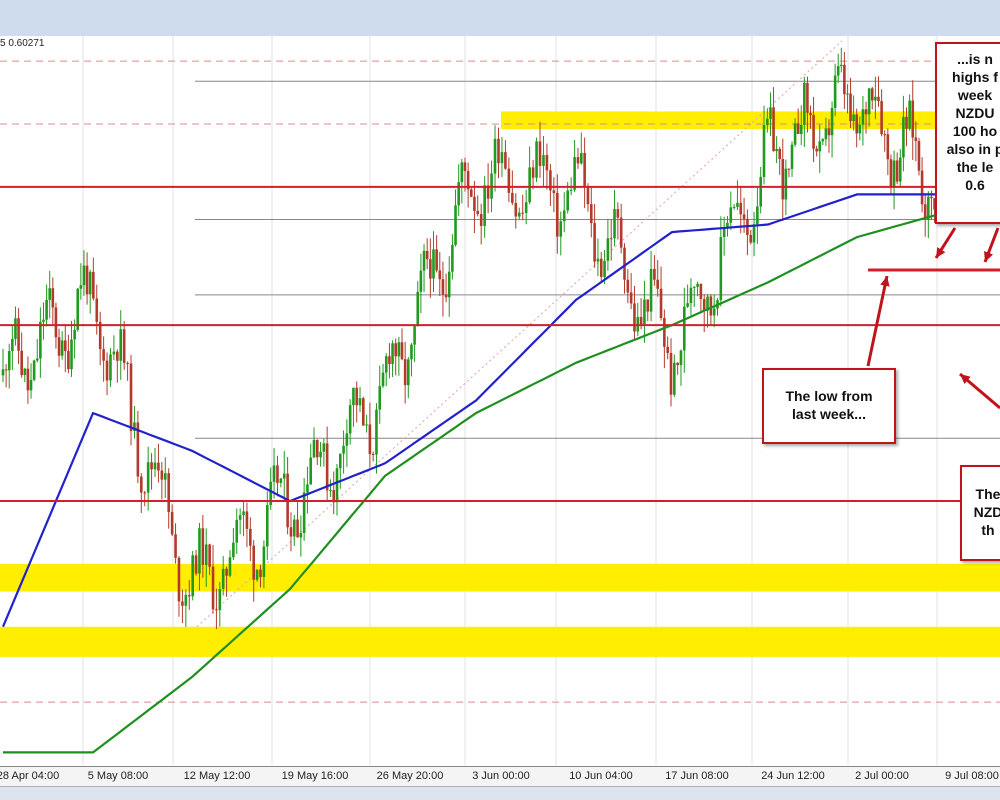 This screenshot has width=1000, height=800. What do you see at coordinates (986, 512) in the screenshot?
I see `annotation-line: NZD` at bounding box center [986, 512].